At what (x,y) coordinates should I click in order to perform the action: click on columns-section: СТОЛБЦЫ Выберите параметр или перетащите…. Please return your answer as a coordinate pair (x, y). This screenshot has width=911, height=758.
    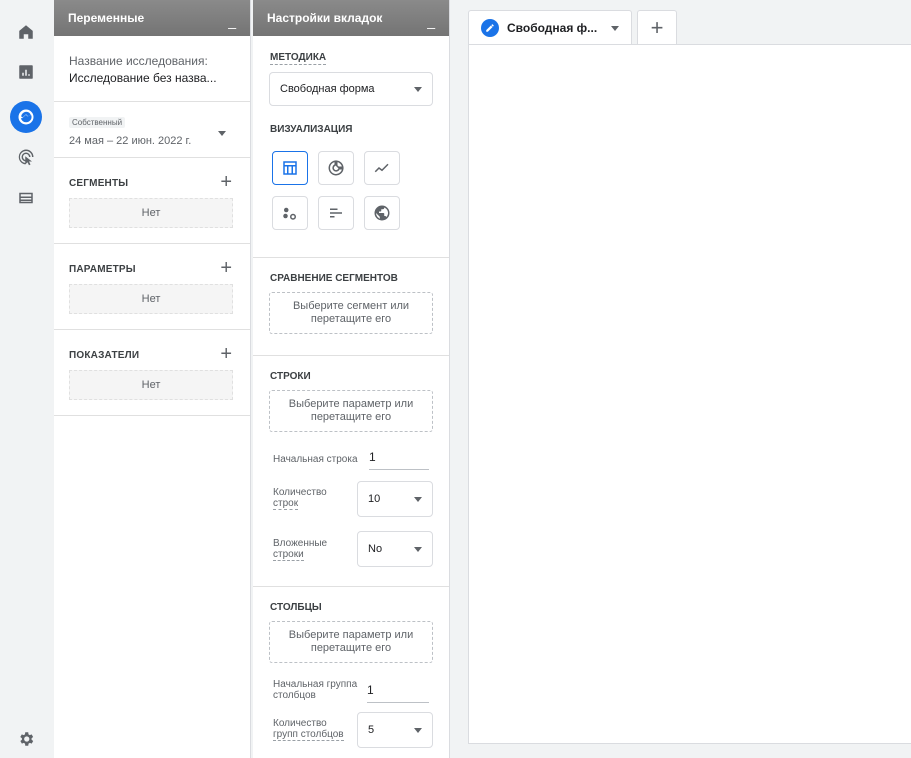
    Looking at the image, I should click on (351, 672).